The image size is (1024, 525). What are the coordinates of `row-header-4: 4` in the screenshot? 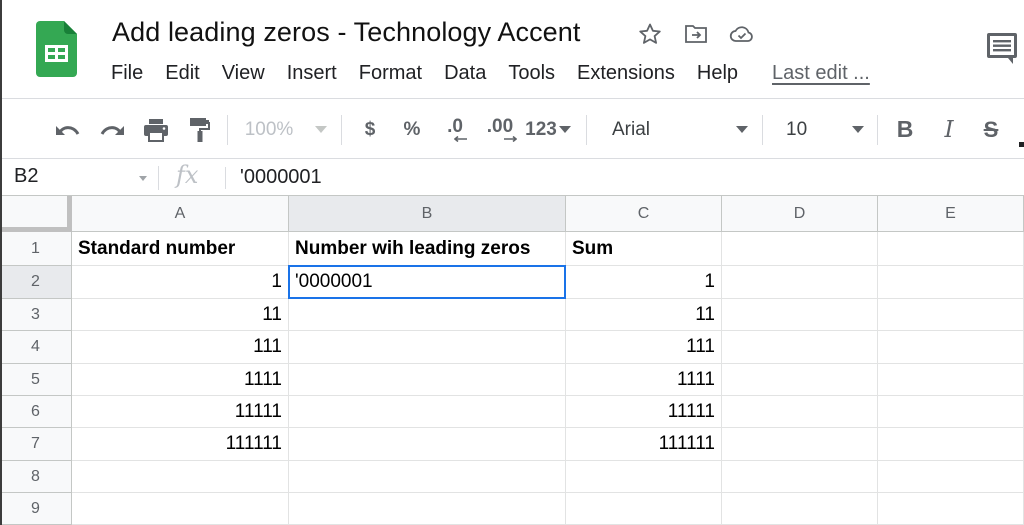 It's located at (36, 347).